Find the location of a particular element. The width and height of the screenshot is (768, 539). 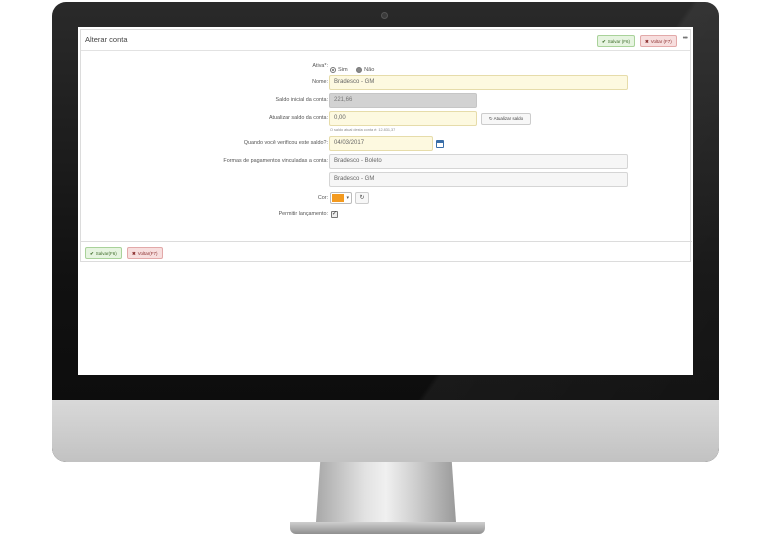

ativa-sim-radio is located at coordinates (333, 69).